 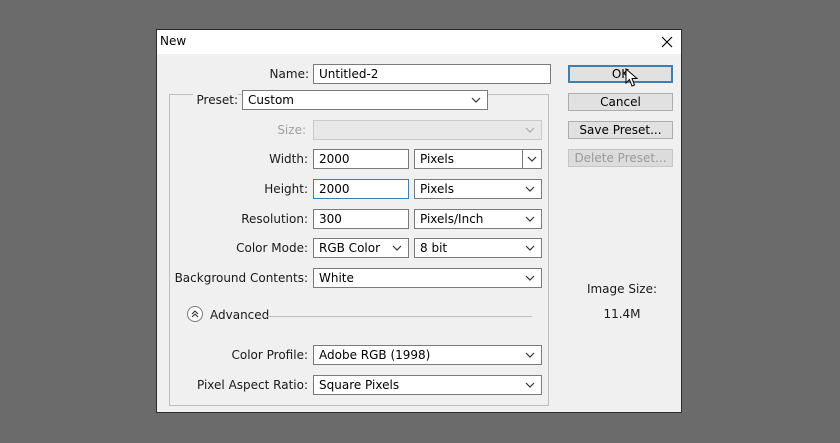 What do you see at coordinates (452, 219) in the screenshot?
I see `resolution-unit-value: Pixels/Inch` at bounding box center [452, 219].